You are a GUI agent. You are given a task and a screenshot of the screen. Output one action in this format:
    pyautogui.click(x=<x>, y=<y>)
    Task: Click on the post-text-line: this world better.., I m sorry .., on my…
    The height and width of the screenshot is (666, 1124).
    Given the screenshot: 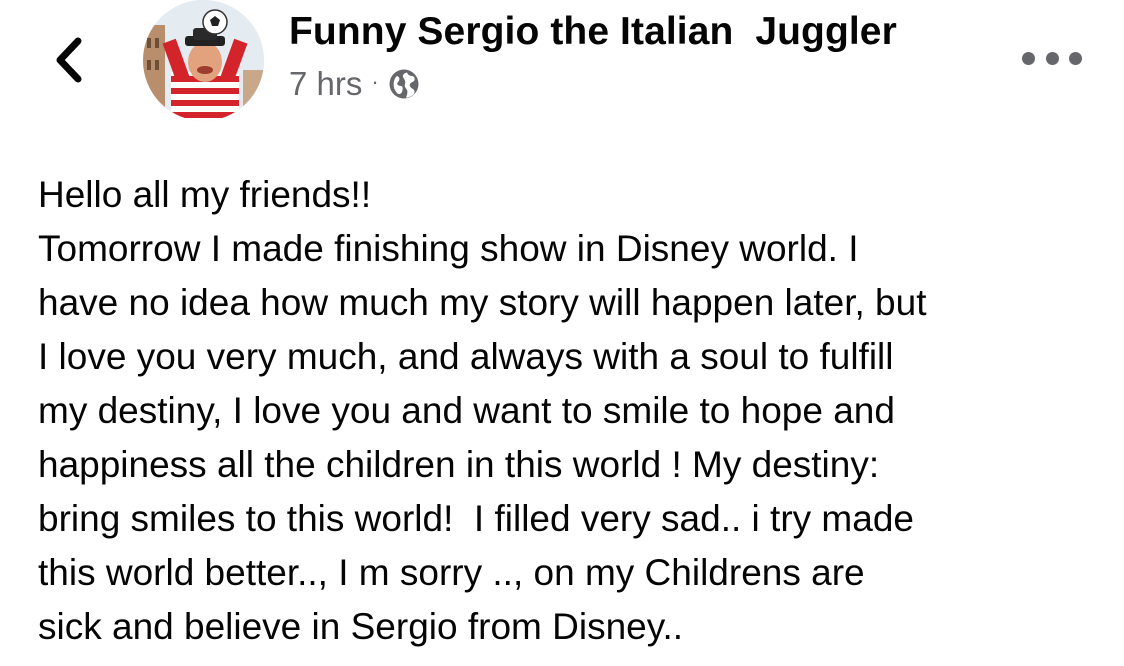 What is the action you would take?
    pyautogui.click(x=451, y=572)
    